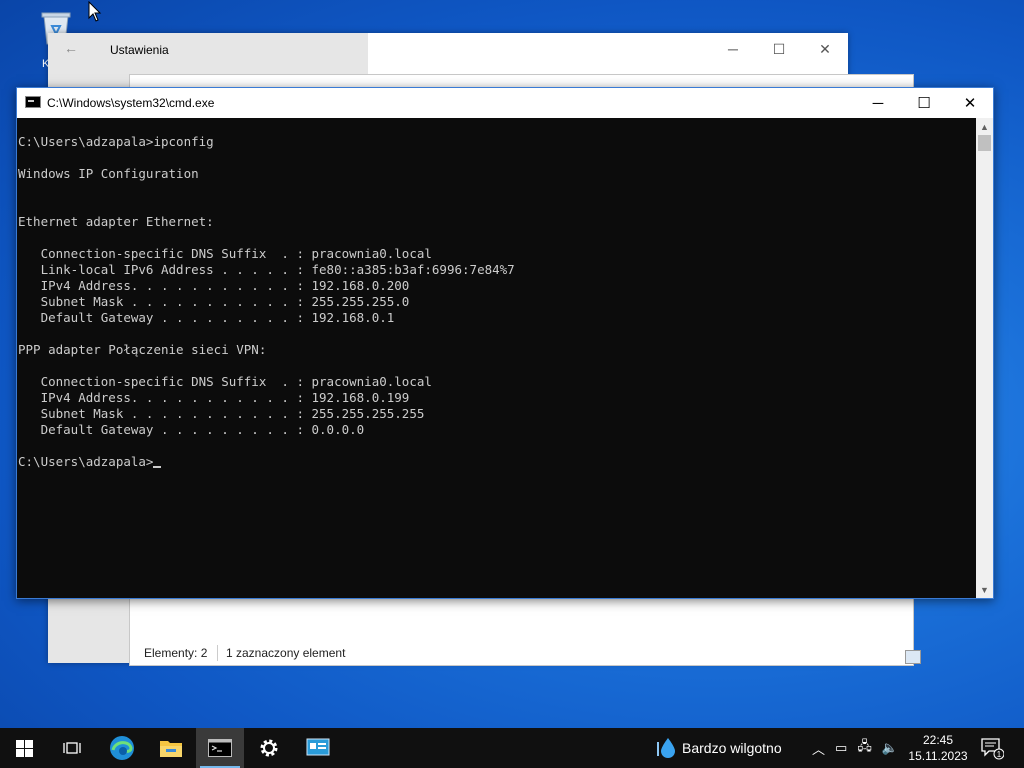 The image size is (1024, 768). Describe the element at coordinates (157, 467) in the screenshot. I see `text-cursor` at that location.